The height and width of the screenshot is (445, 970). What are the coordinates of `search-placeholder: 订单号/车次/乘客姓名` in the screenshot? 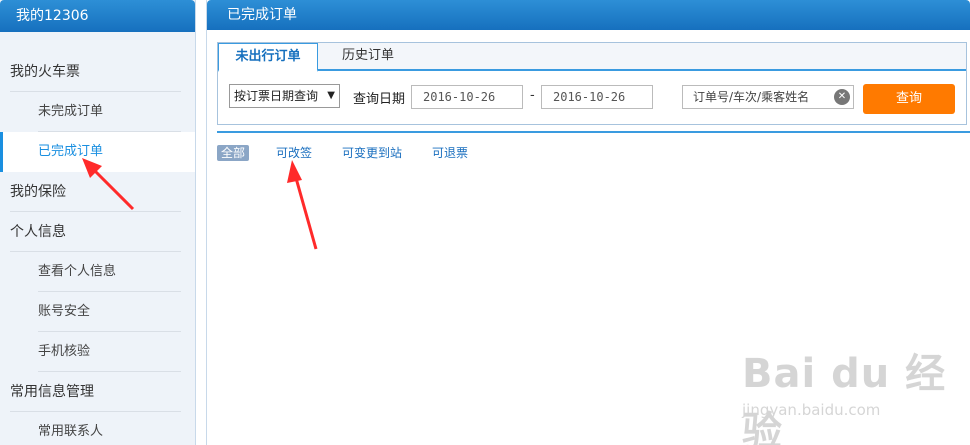 It's located at (751, 97).